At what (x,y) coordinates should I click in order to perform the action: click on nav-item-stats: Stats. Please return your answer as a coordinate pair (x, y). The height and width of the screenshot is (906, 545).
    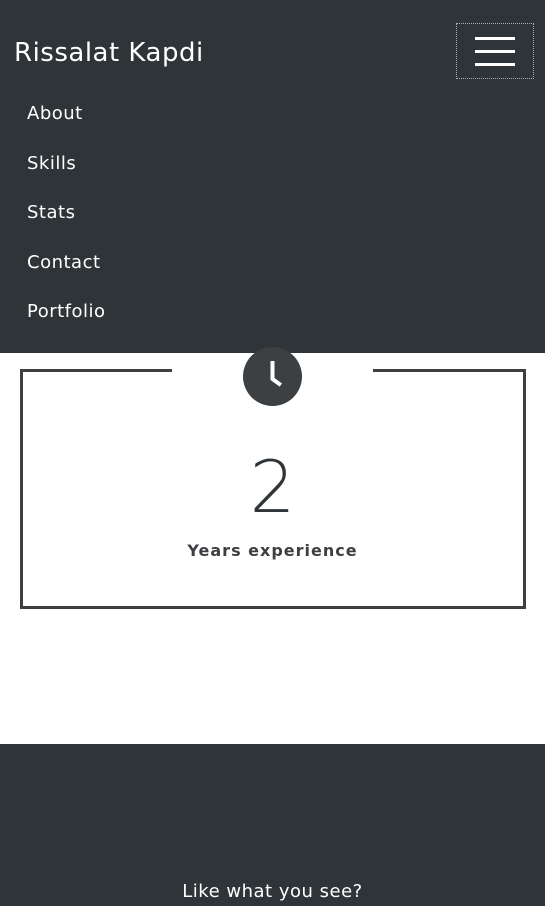
    Looking at the image, I should click on (66, 213).